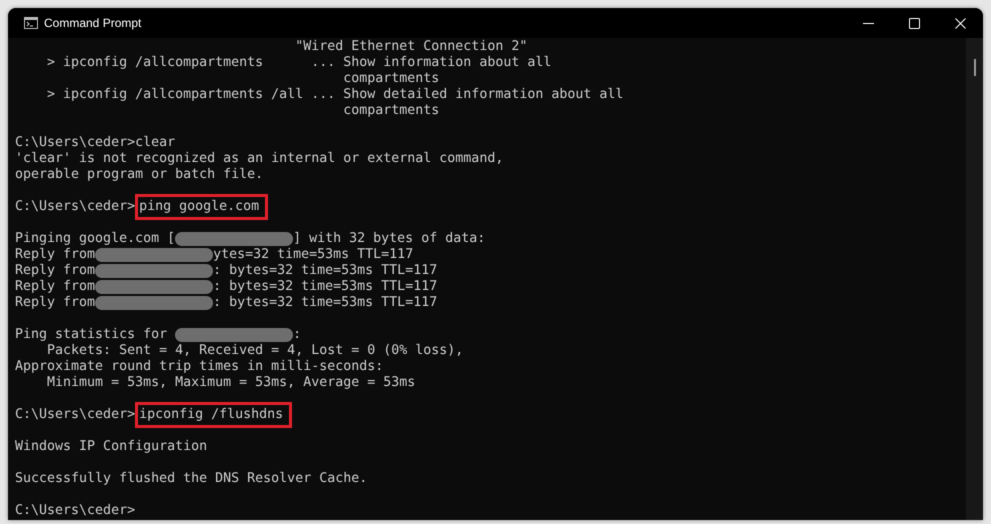 The image size is (991, 524). I want to click on console-text: ] with 32 bytes of data:, so click(389, 239).